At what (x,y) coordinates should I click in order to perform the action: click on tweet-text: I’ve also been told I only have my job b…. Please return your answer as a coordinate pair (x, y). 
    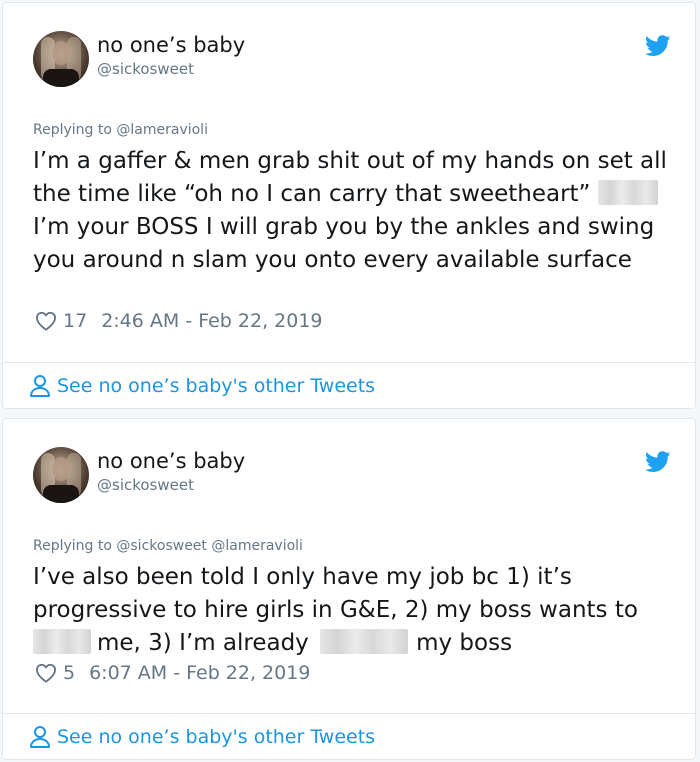
    Looking at the image, I should click on (355, 610).